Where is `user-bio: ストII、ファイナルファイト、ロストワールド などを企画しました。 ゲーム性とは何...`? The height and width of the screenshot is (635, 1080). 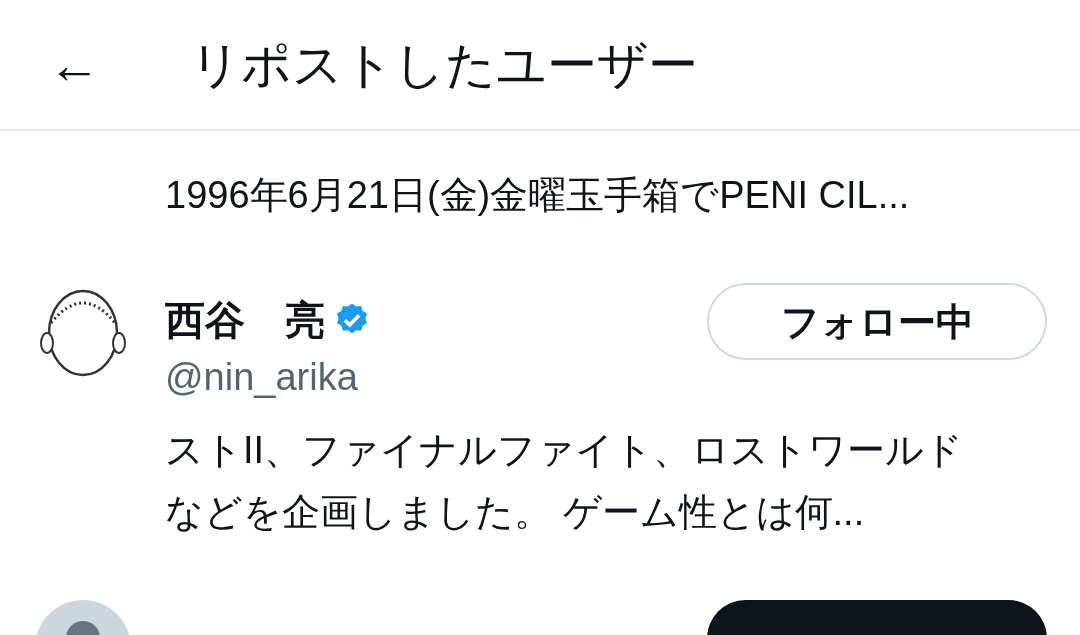 user-bio: ストII、ファイナルファイト、ロストワールド などを企画しました。 ゲーム性とは何... is located at coordinates (565, 481).